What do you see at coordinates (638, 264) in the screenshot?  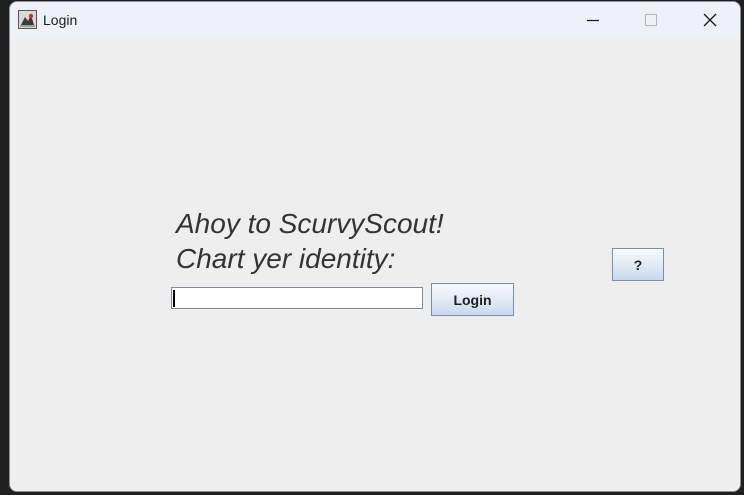 I see `help-button: ?` at bounding box center [638, 264].